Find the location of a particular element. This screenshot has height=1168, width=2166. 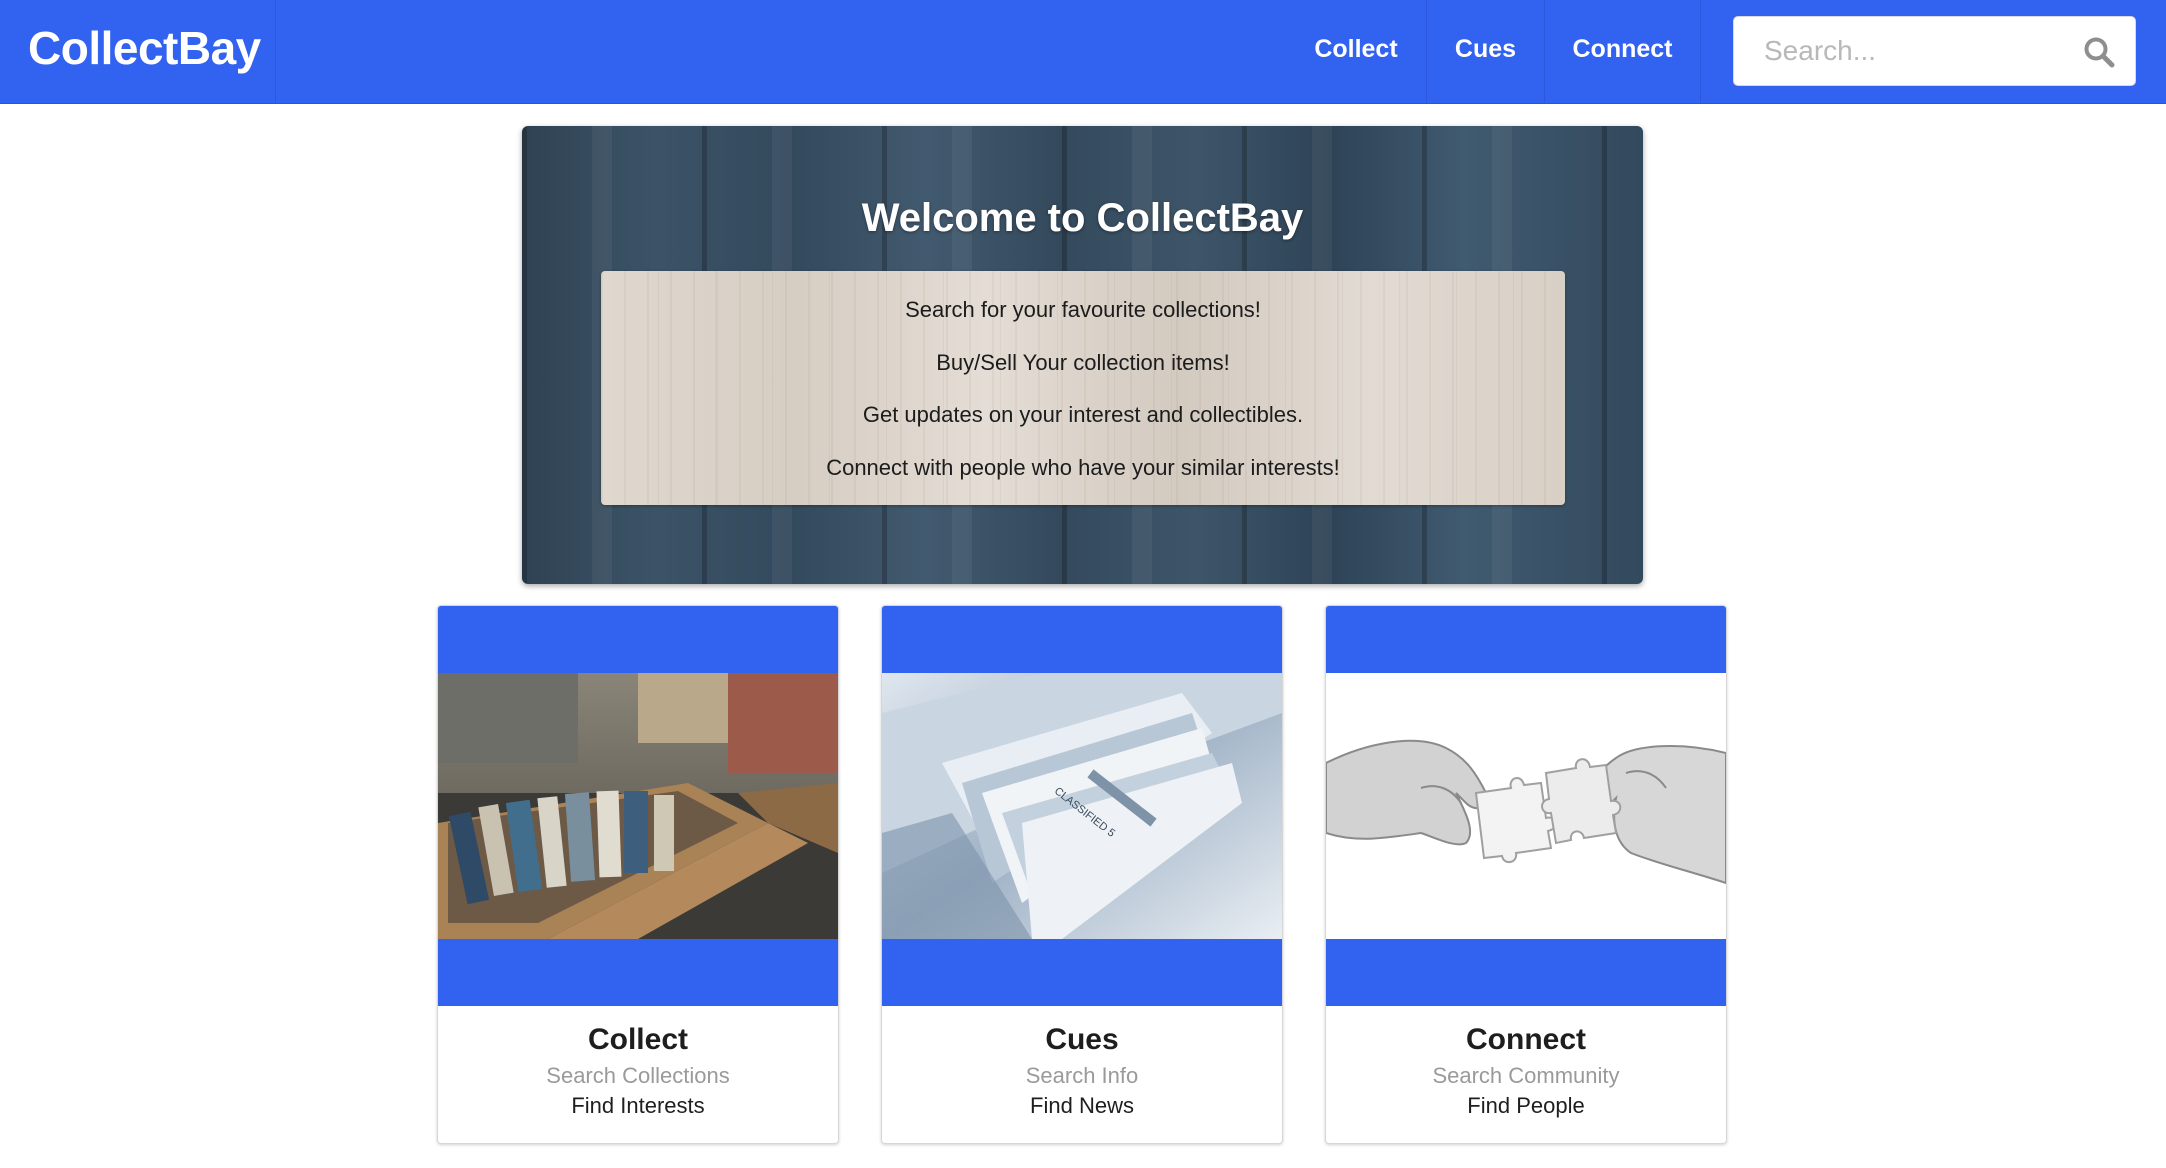

hero-feature-line: Search for your favourite collections! is located at coordinates (1083, 309).